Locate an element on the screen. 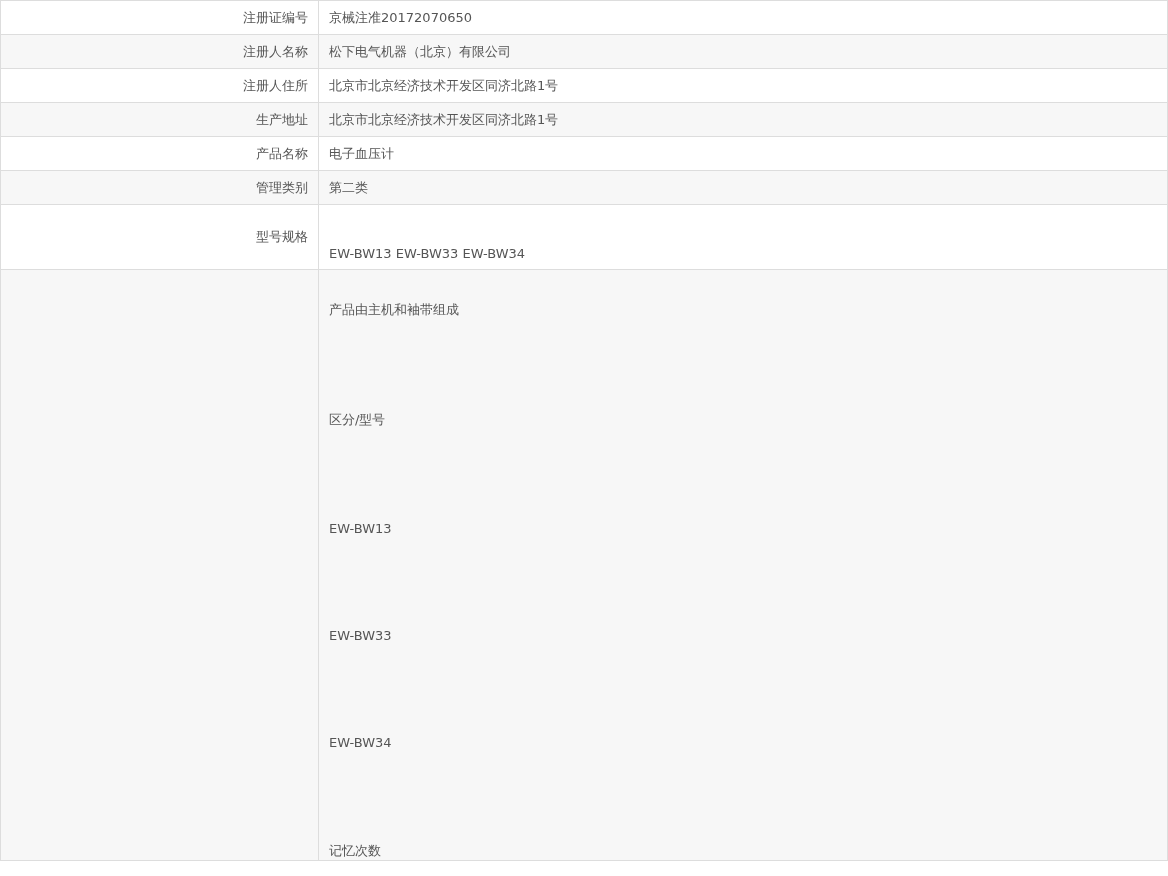  field-label: 生产地址 is located at coordinates (282, 119).